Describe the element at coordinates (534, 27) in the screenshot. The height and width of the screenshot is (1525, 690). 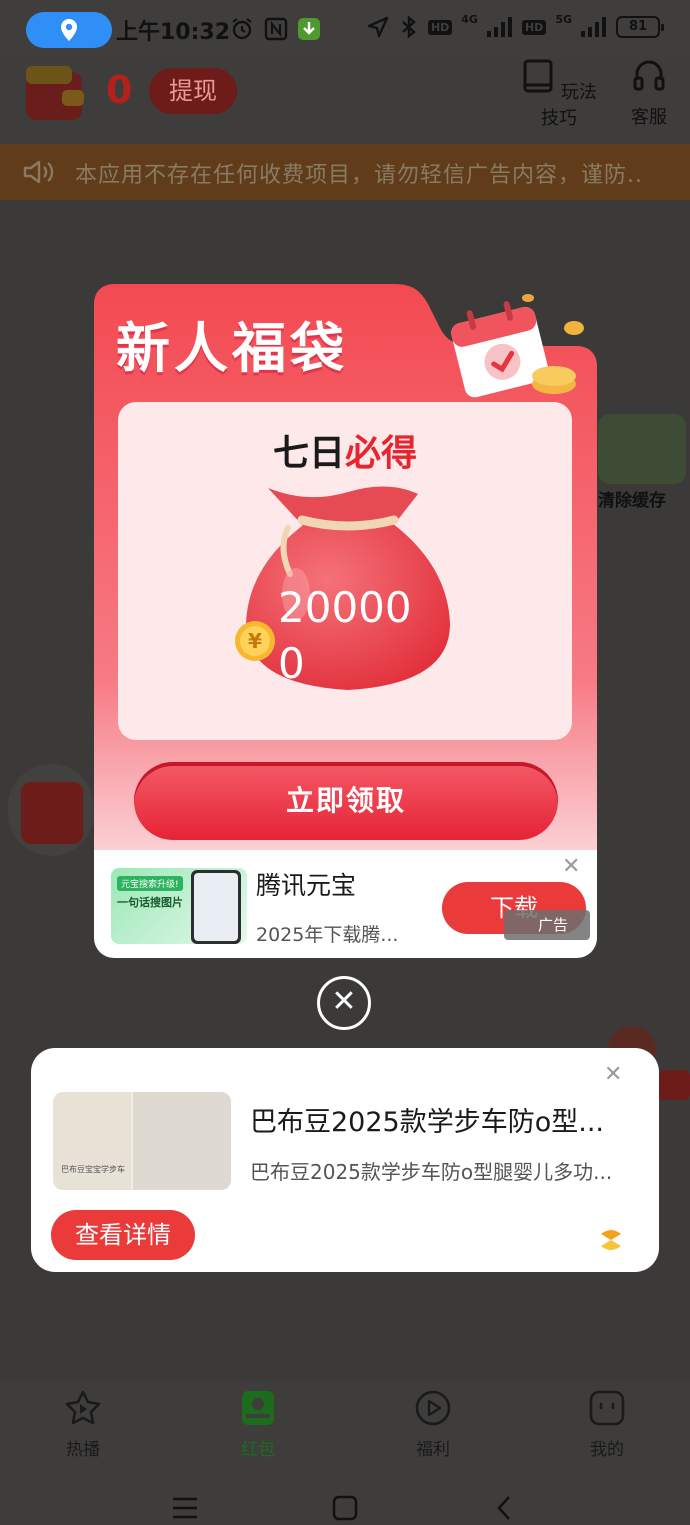
I see `hd-badge-2: HD` at that location.